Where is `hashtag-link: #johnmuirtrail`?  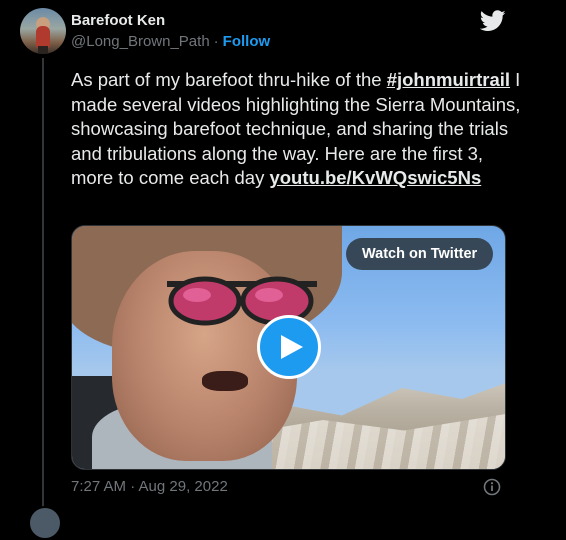 hashtag-link: #johnmuirtrail is located at coordinates (448, 79).